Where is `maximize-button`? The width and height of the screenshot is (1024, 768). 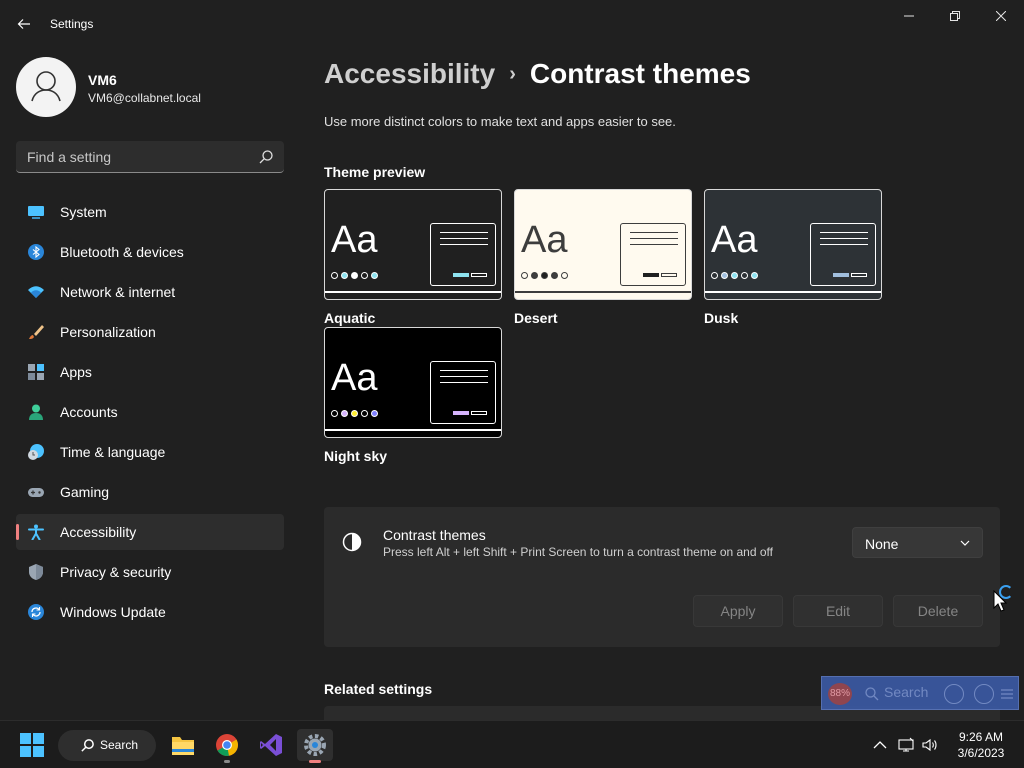 maximize-button is located at coordinates (955, 16).